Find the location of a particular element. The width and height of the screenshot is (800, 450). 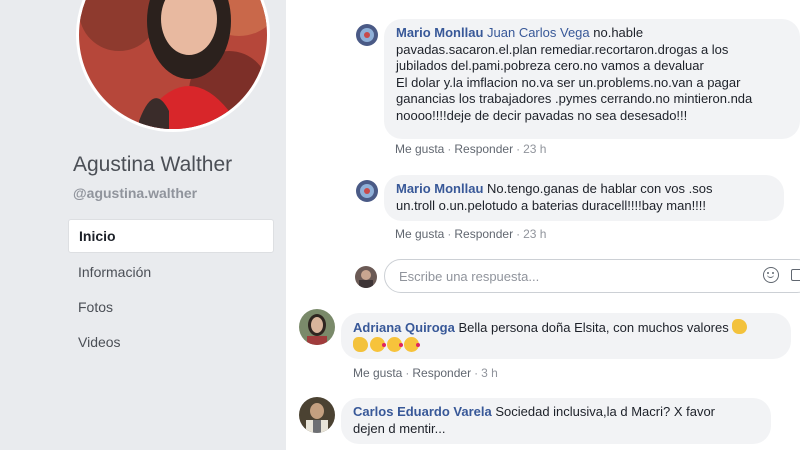

profile-photo-image is located at coordinates (173, 64).